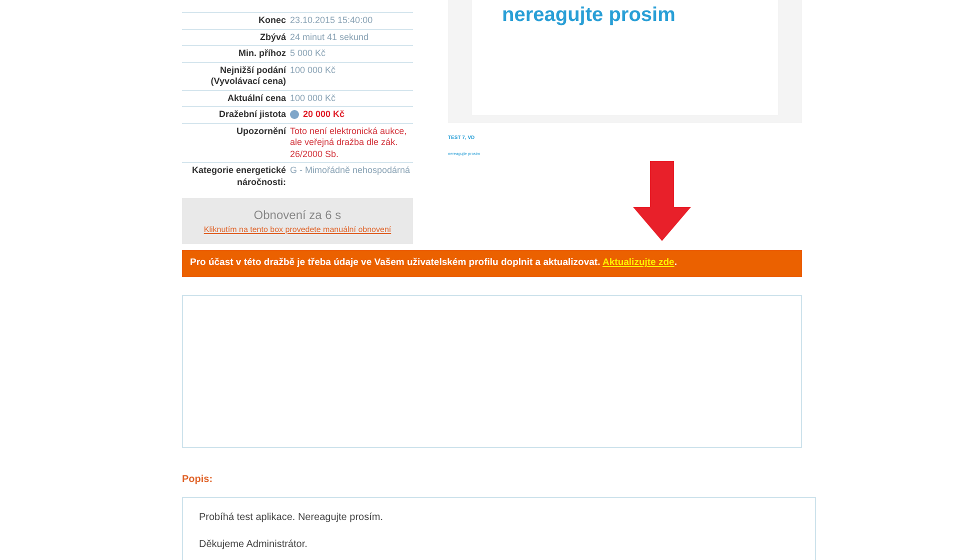 Image resolution: width=980 pixels, height=560 pixels. What do you see at coordinates (253, 545) in the screenshot?
I see `description-text: Děkujeme Administrátor.` at bounding box center [253, 545].